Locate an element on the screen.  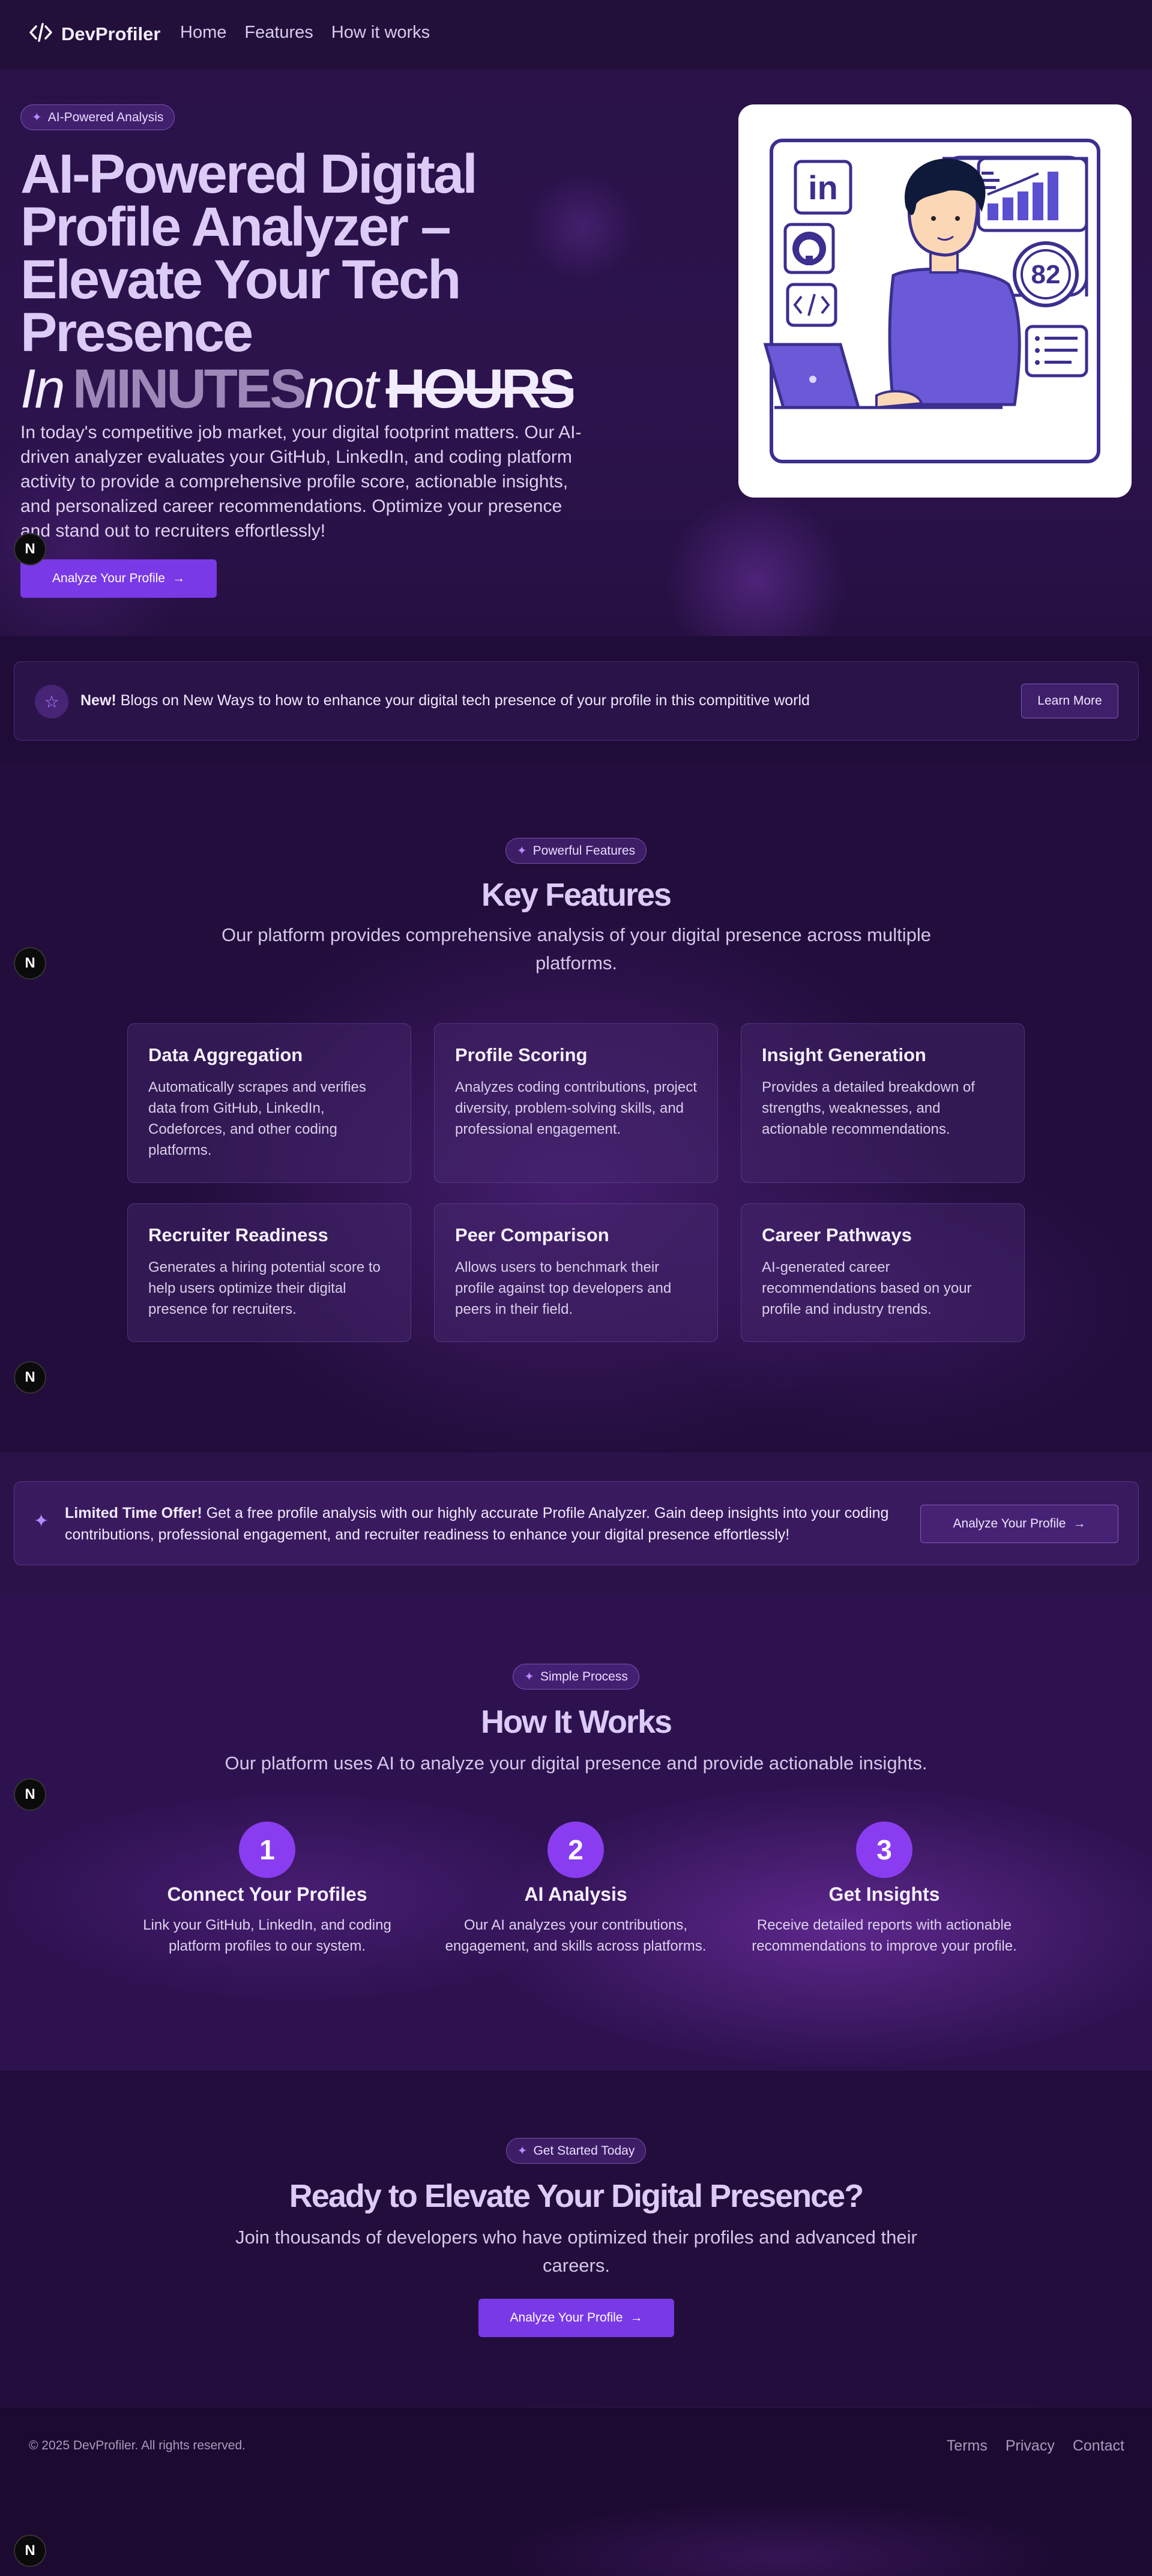
features-badge-wrap: ✦ Powerful Features is located at coordinates (576, 851).